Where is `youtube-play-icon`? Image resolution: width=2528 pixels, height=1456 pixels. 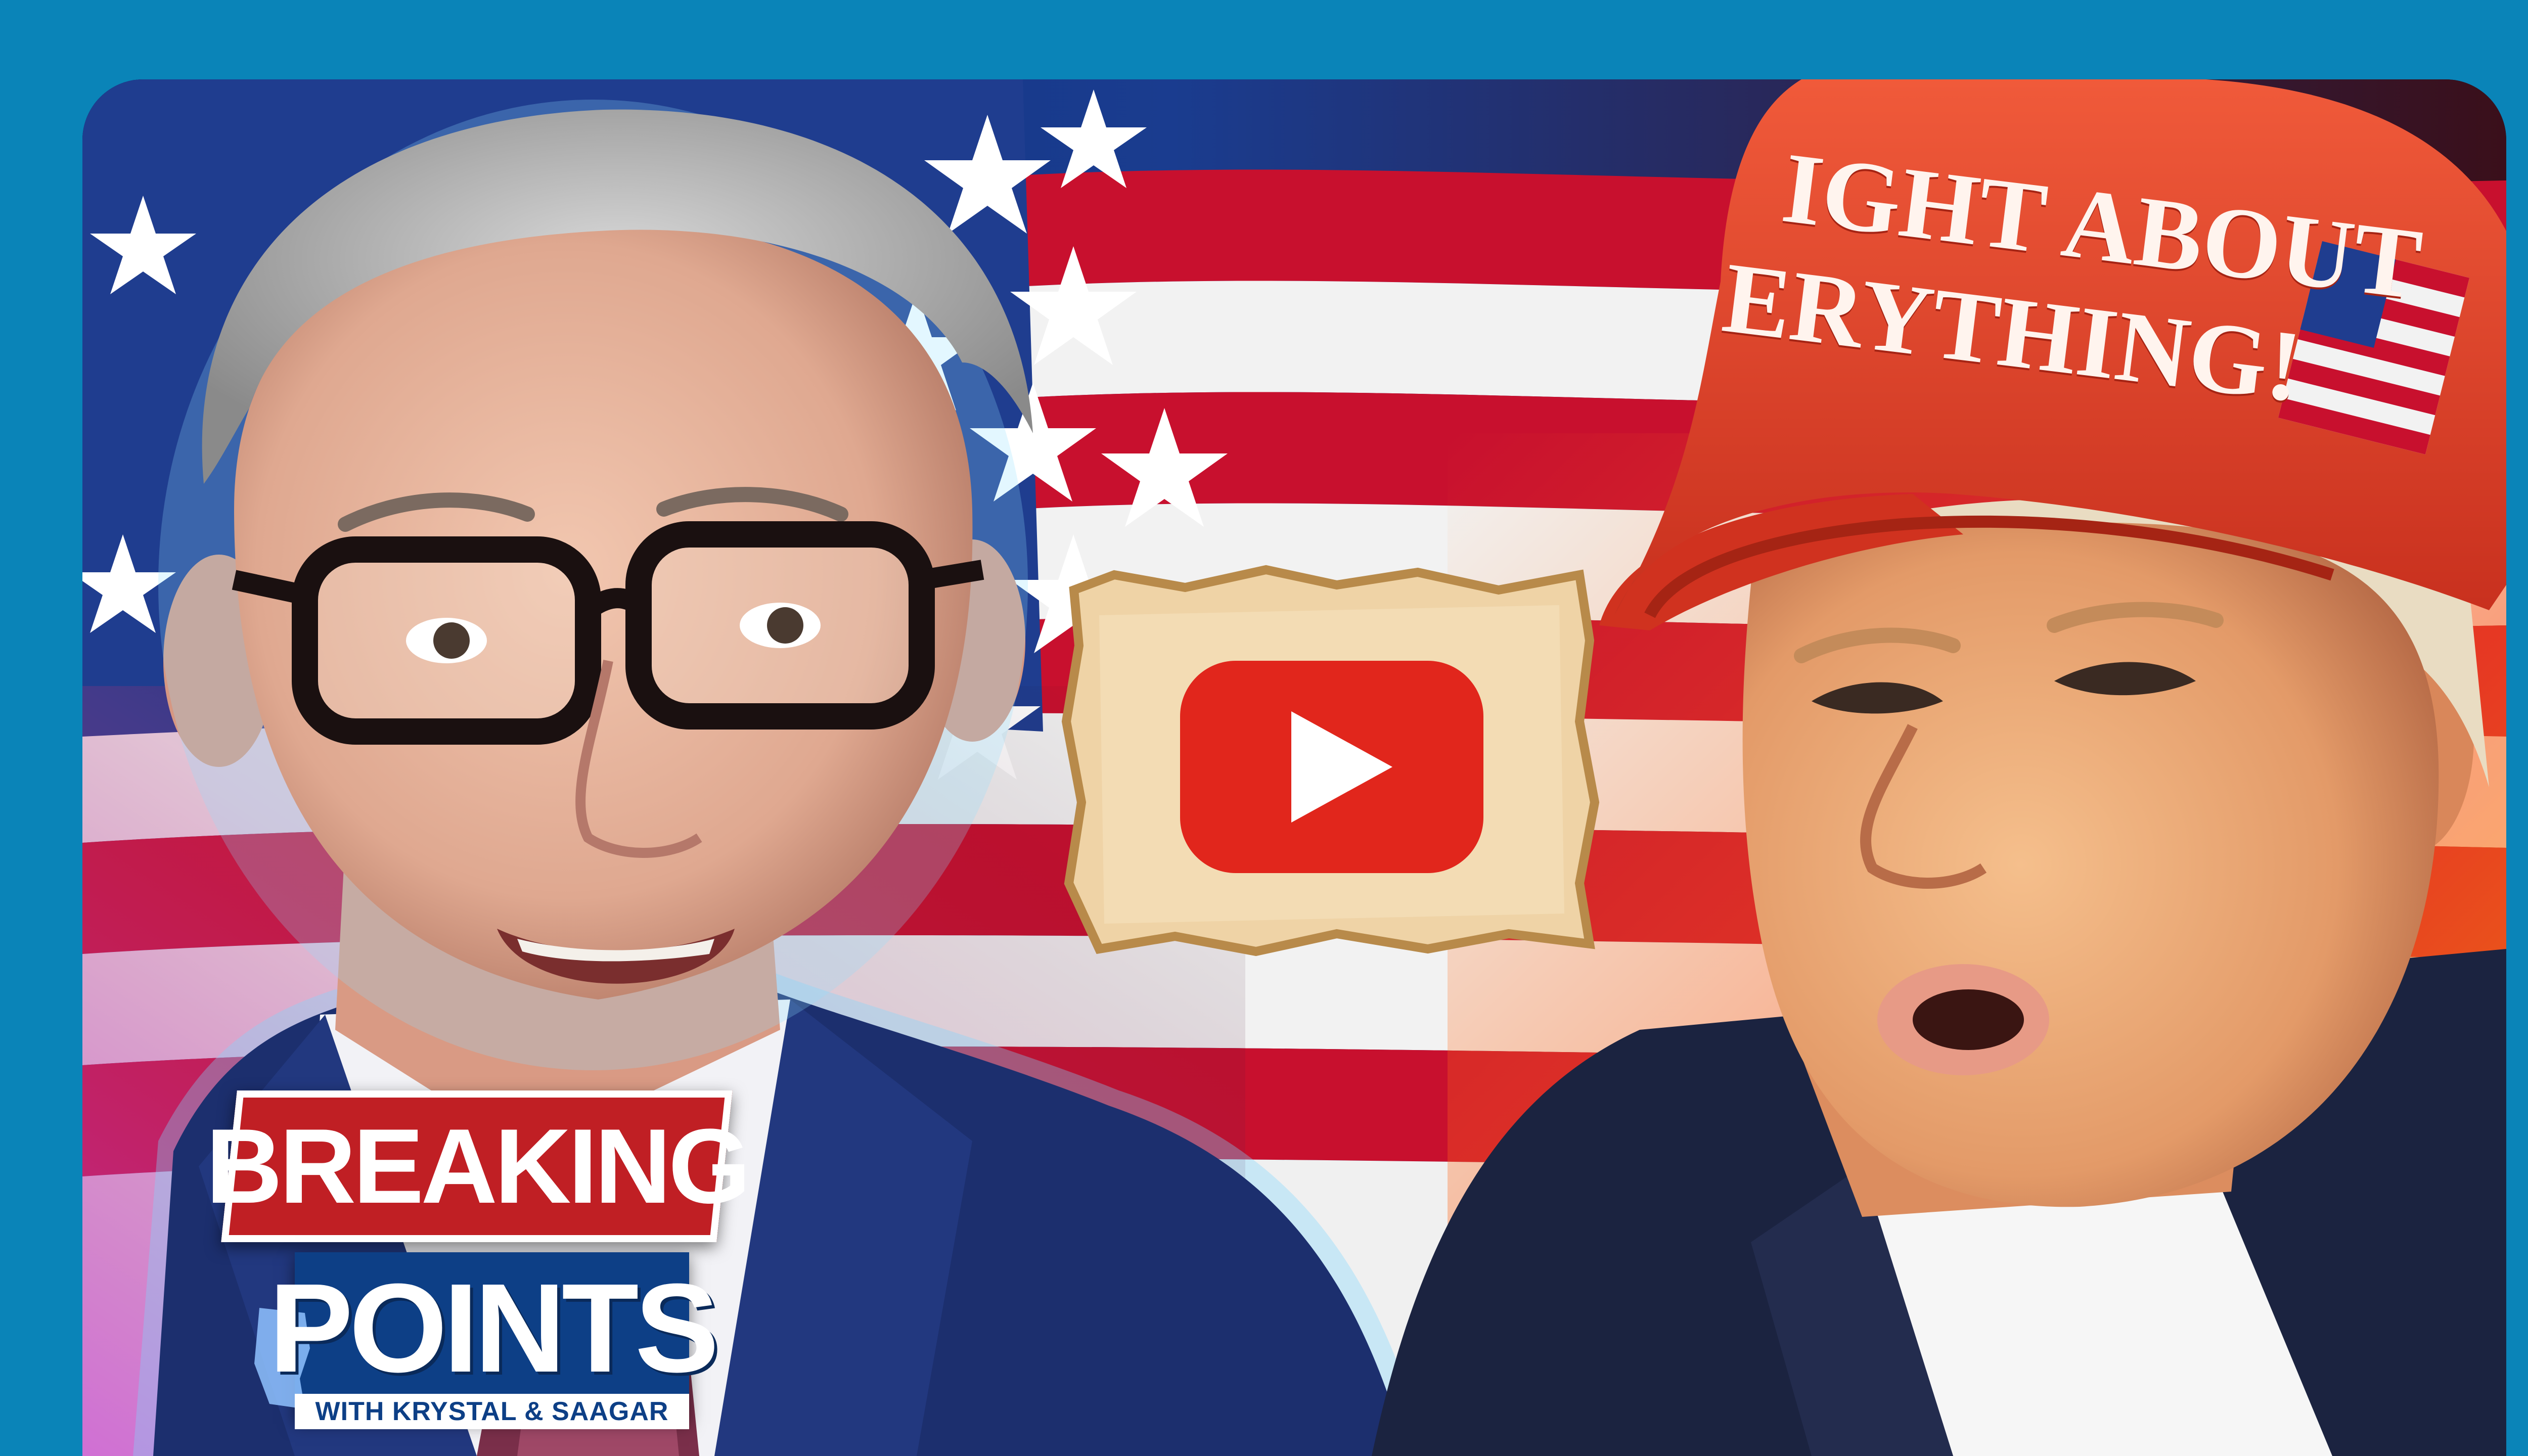
youtube-play-icon is located at coordinates (1331, 761).